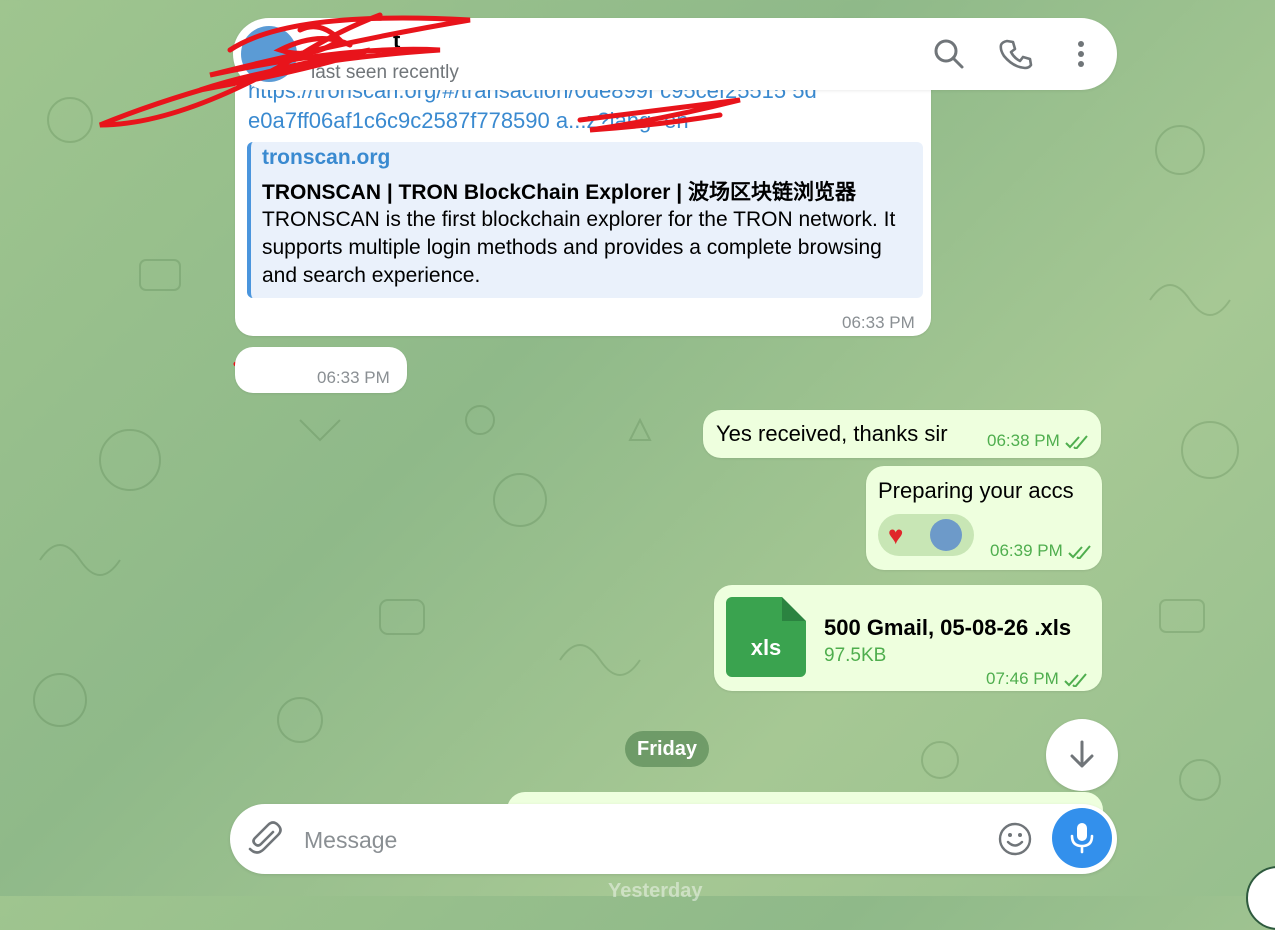 The width and height of the screenshot is (1275, 930). Describe the element at coordinates (326, 157) in the screenshot. I see `preview-site: tronscan.org` at that location.